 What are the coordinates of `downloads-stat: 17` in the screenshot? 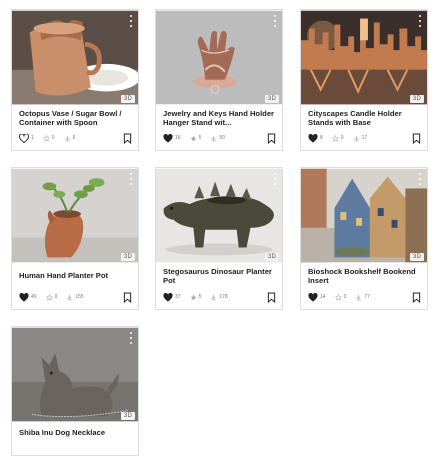 It's located at (360, 138).